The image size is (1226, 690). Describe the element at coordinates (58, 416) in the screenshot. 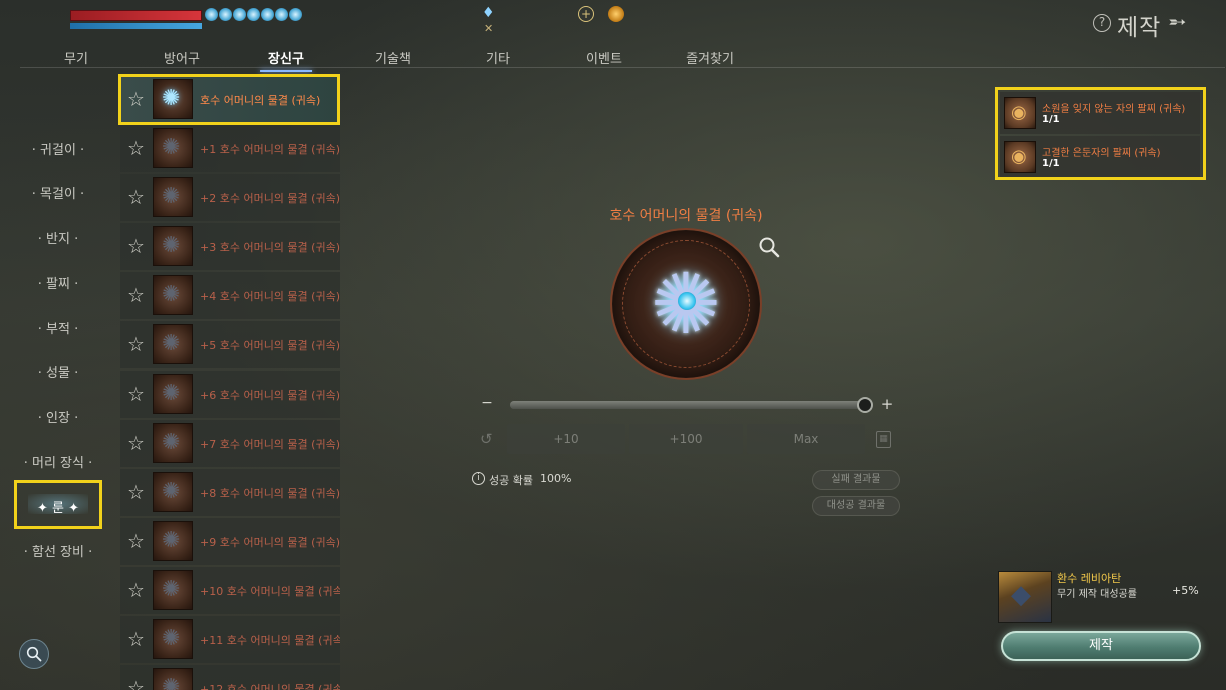

I see `category-seal: · 인장 ·` at that location.